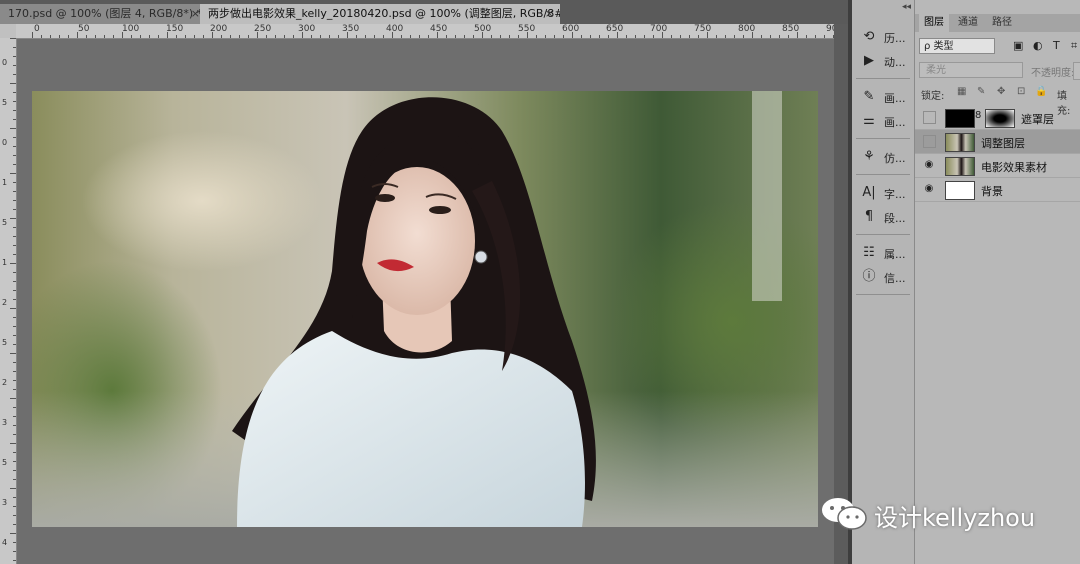 The width and height of the screenshot is (1080, 564). I want to click on mask-thumbnail, so click(1000, 118).